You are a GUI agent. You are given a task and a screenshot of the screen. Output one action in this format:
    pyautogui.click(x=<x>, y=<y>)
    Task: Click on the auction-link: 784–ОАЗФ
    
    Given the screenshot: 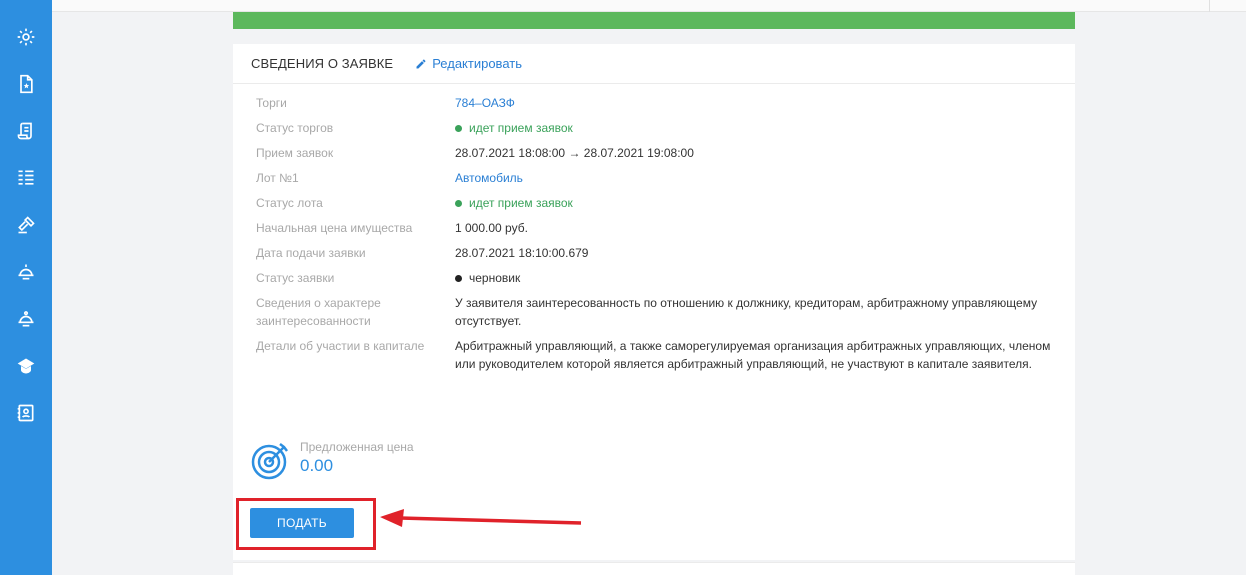 What is the action you would take?
    pyautogui.click(x=755, y=103)
    